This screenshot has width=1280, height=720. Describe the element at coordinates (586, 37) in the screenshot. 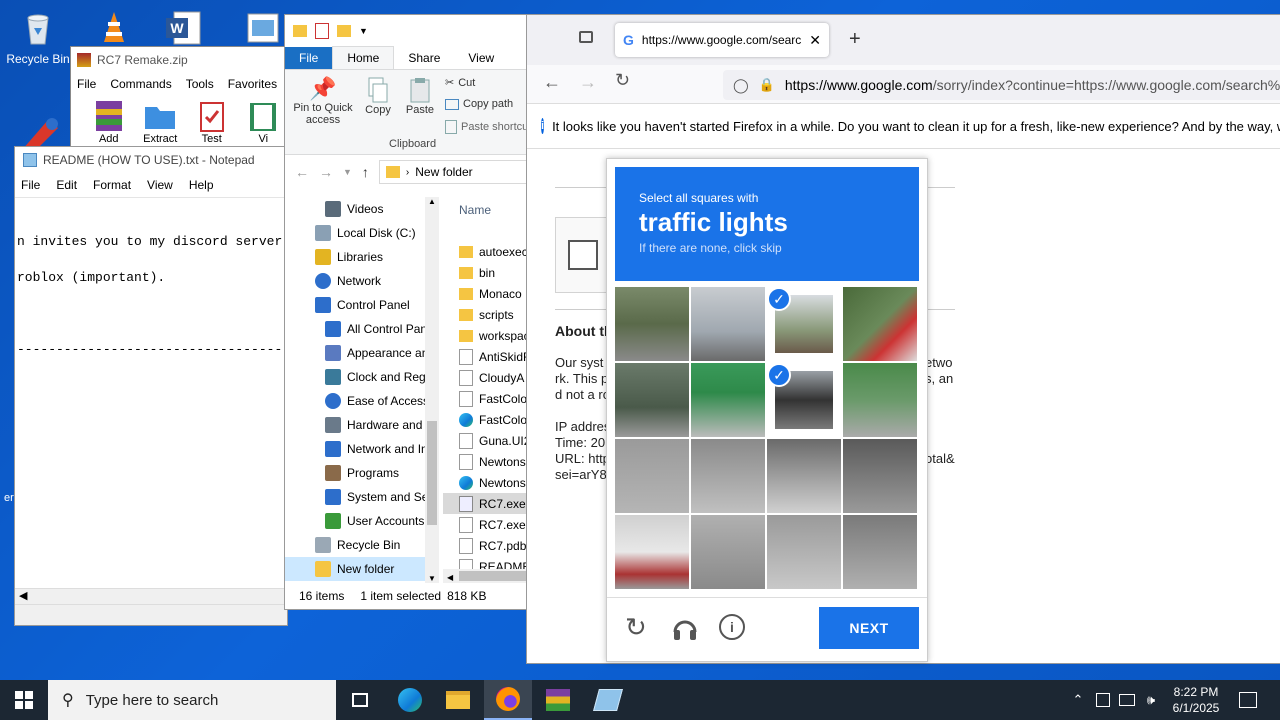

I see `tab-overview-icon` at that location.